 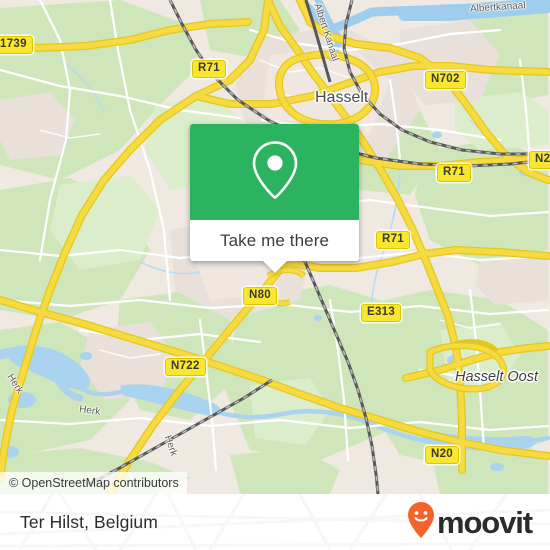 I want to click on footer-bar: Ter Hilst, Belgium moovit, so click(x=275, y=522).